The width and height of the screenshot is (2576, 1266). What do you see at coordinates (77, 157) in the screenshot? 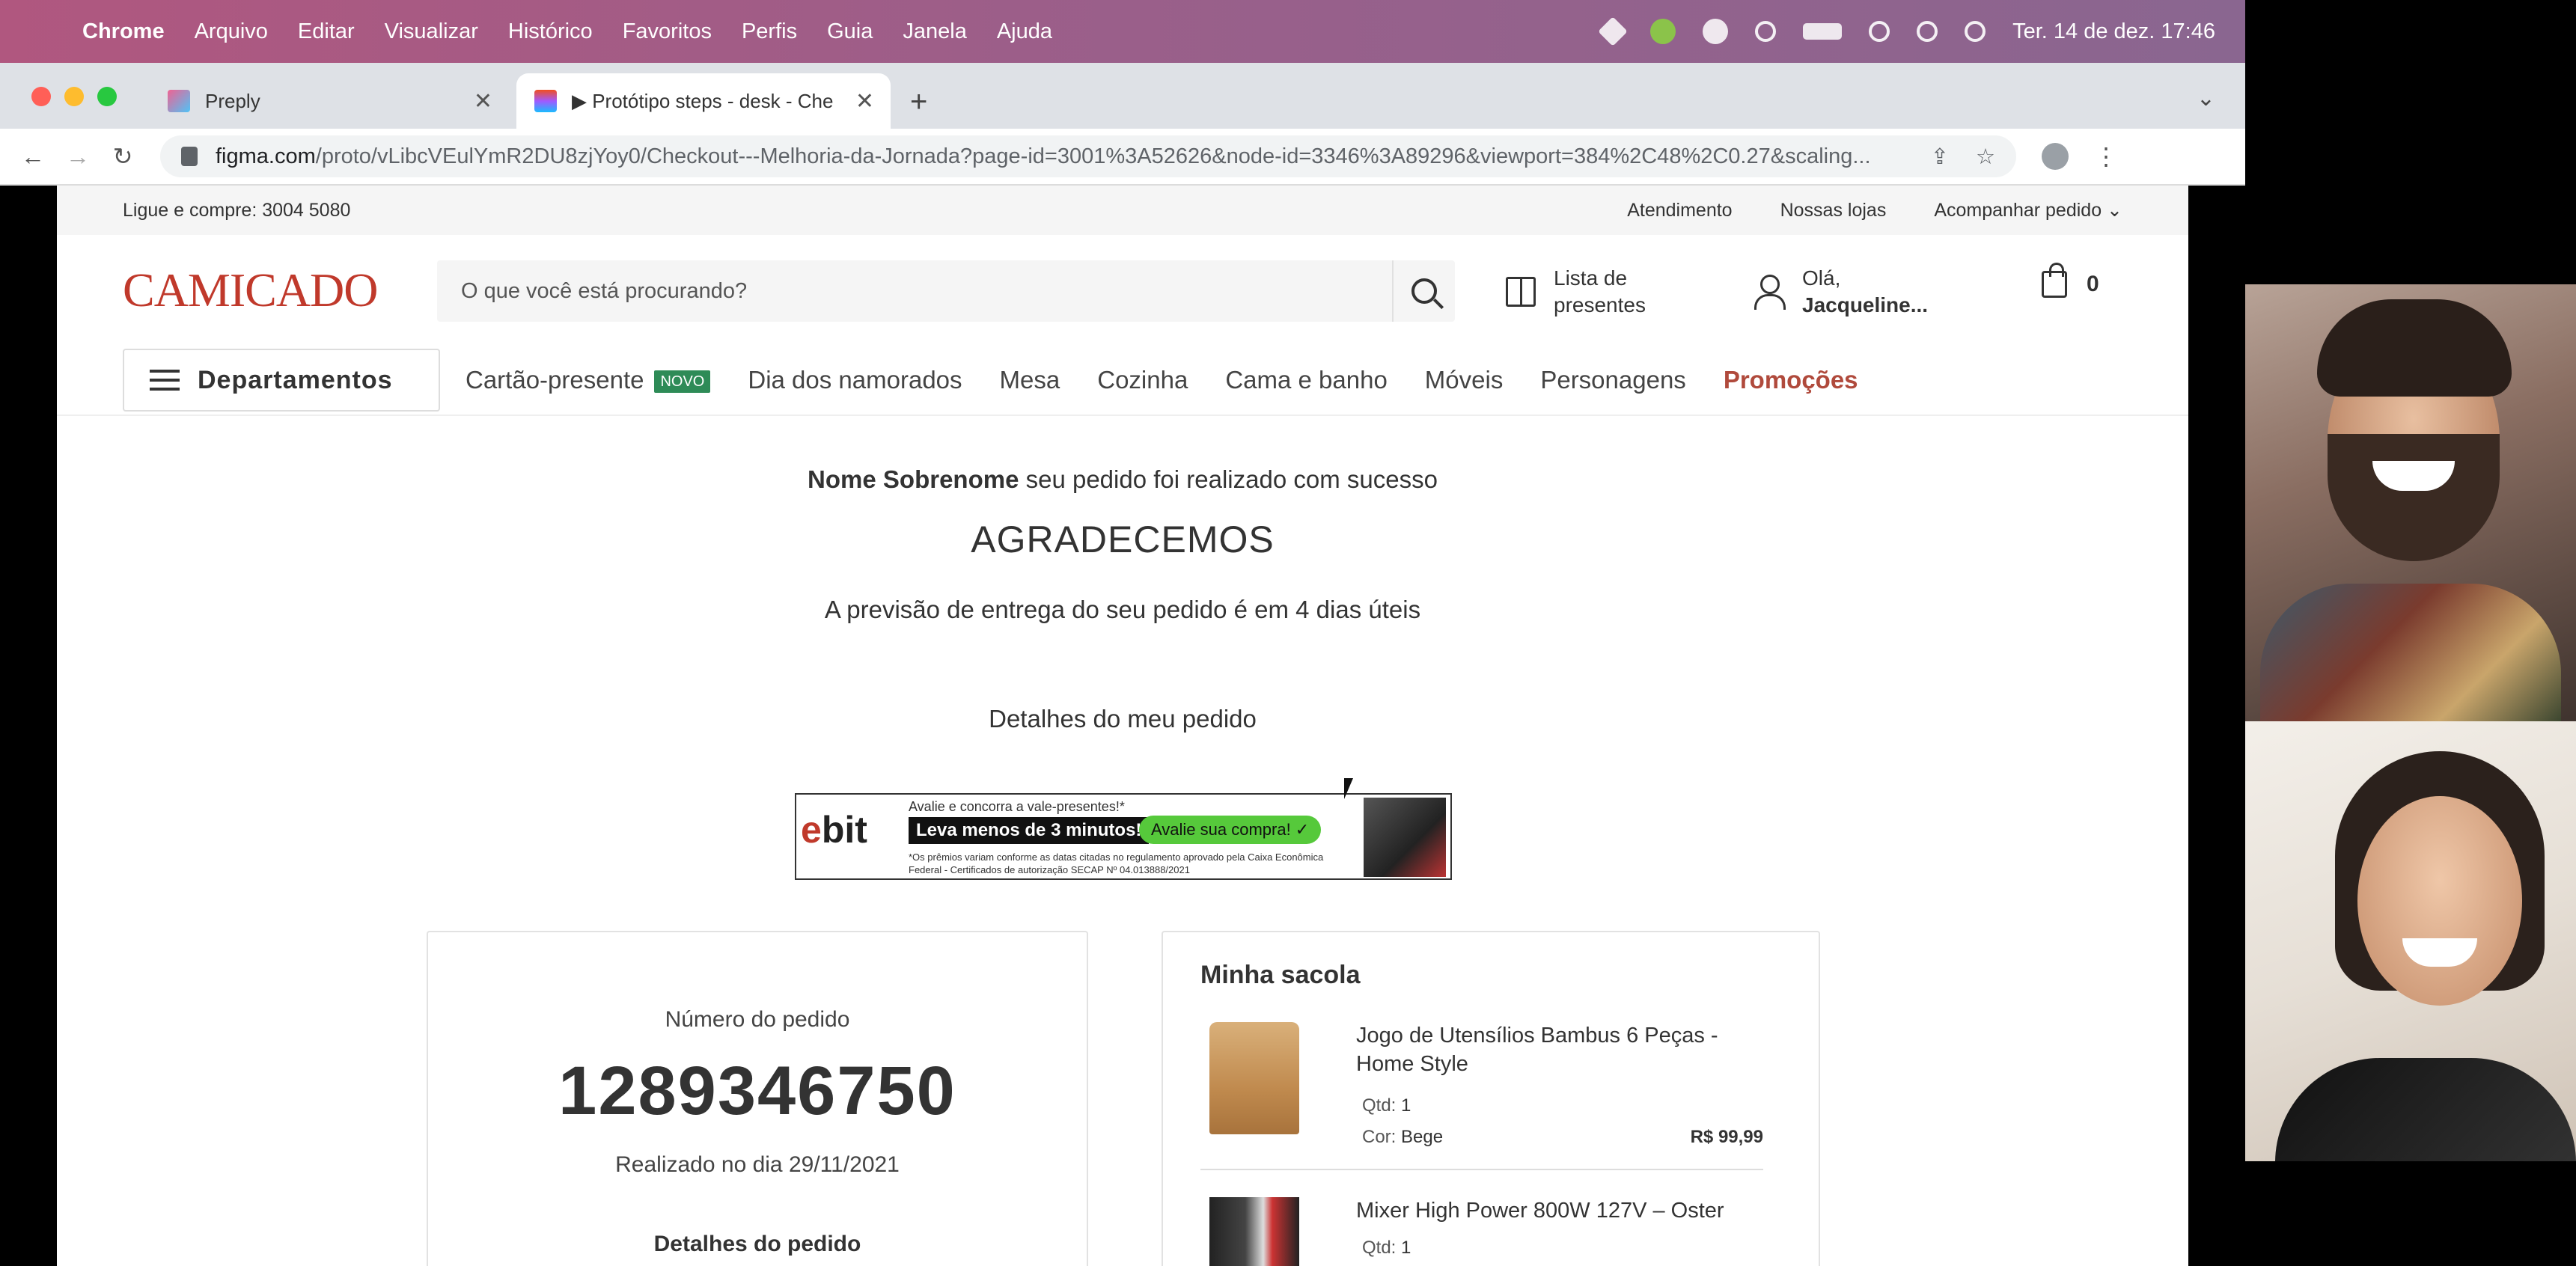
I see `forward-button: →` at bounding box center [77, 157].